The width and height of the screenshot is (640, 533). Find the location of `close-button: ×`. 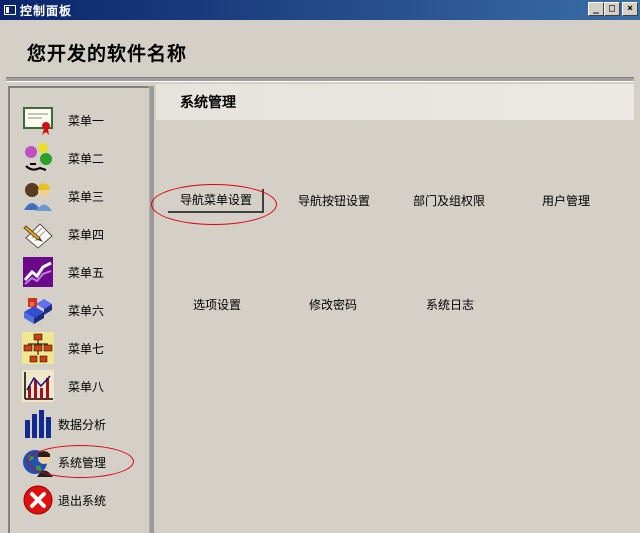

close-button: × is located at coordinates (630, 9).